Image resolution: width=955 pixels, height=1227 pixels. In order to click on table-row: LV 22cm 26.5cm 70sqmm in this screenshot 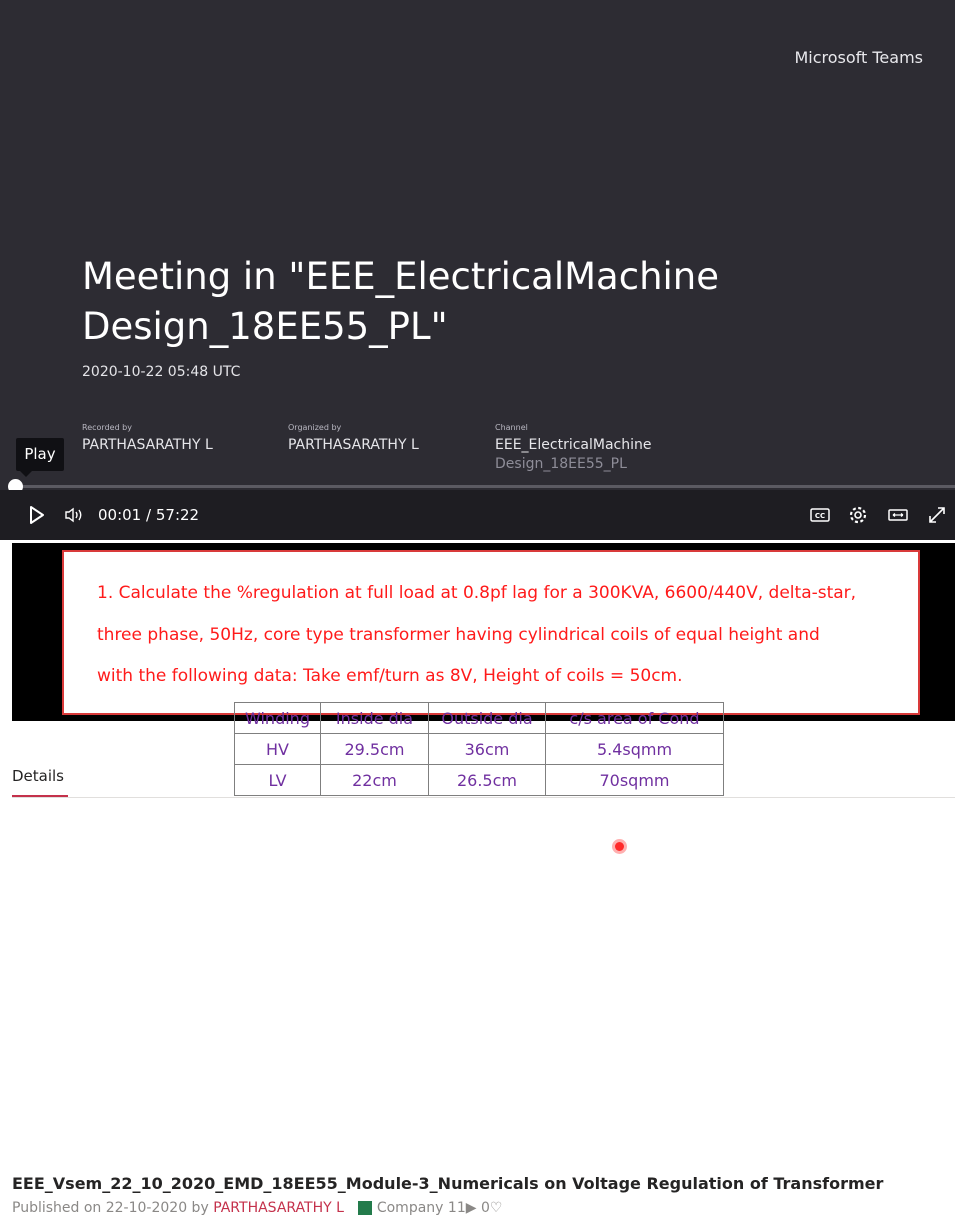, I will do `click(479, 780)`.